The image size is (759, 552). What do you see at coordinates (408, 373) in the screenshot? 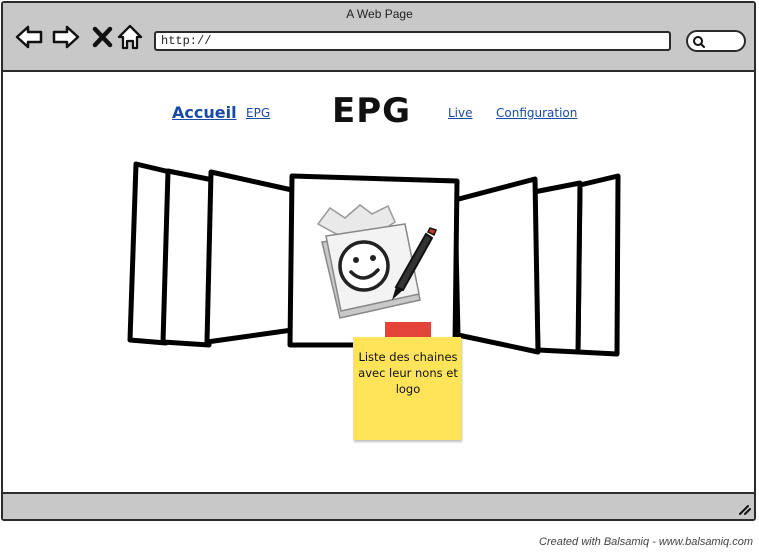
I see `sticky-note-text: Liste des chaines avec leur nons et logo` at bounding box center [408, 373].